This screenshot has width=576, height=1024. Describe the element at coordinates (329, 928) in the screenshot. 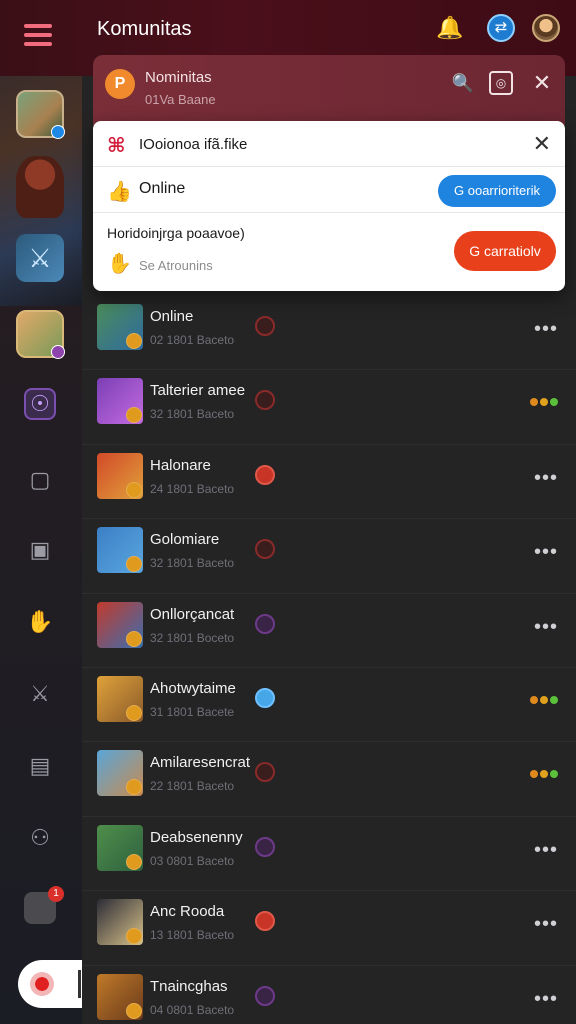

I see `list-item: Anc Rooda 13 1801 Baceto •••` at that location.